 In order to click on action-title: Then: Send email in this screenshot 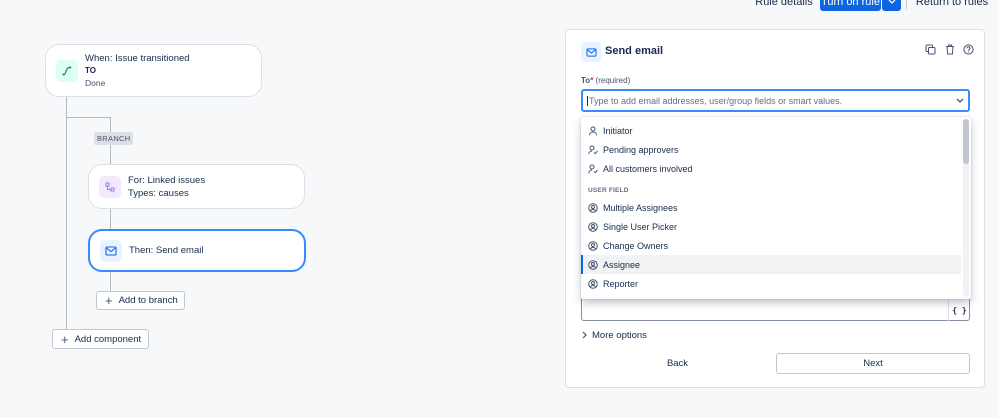, I will do `click(166, 250)`.